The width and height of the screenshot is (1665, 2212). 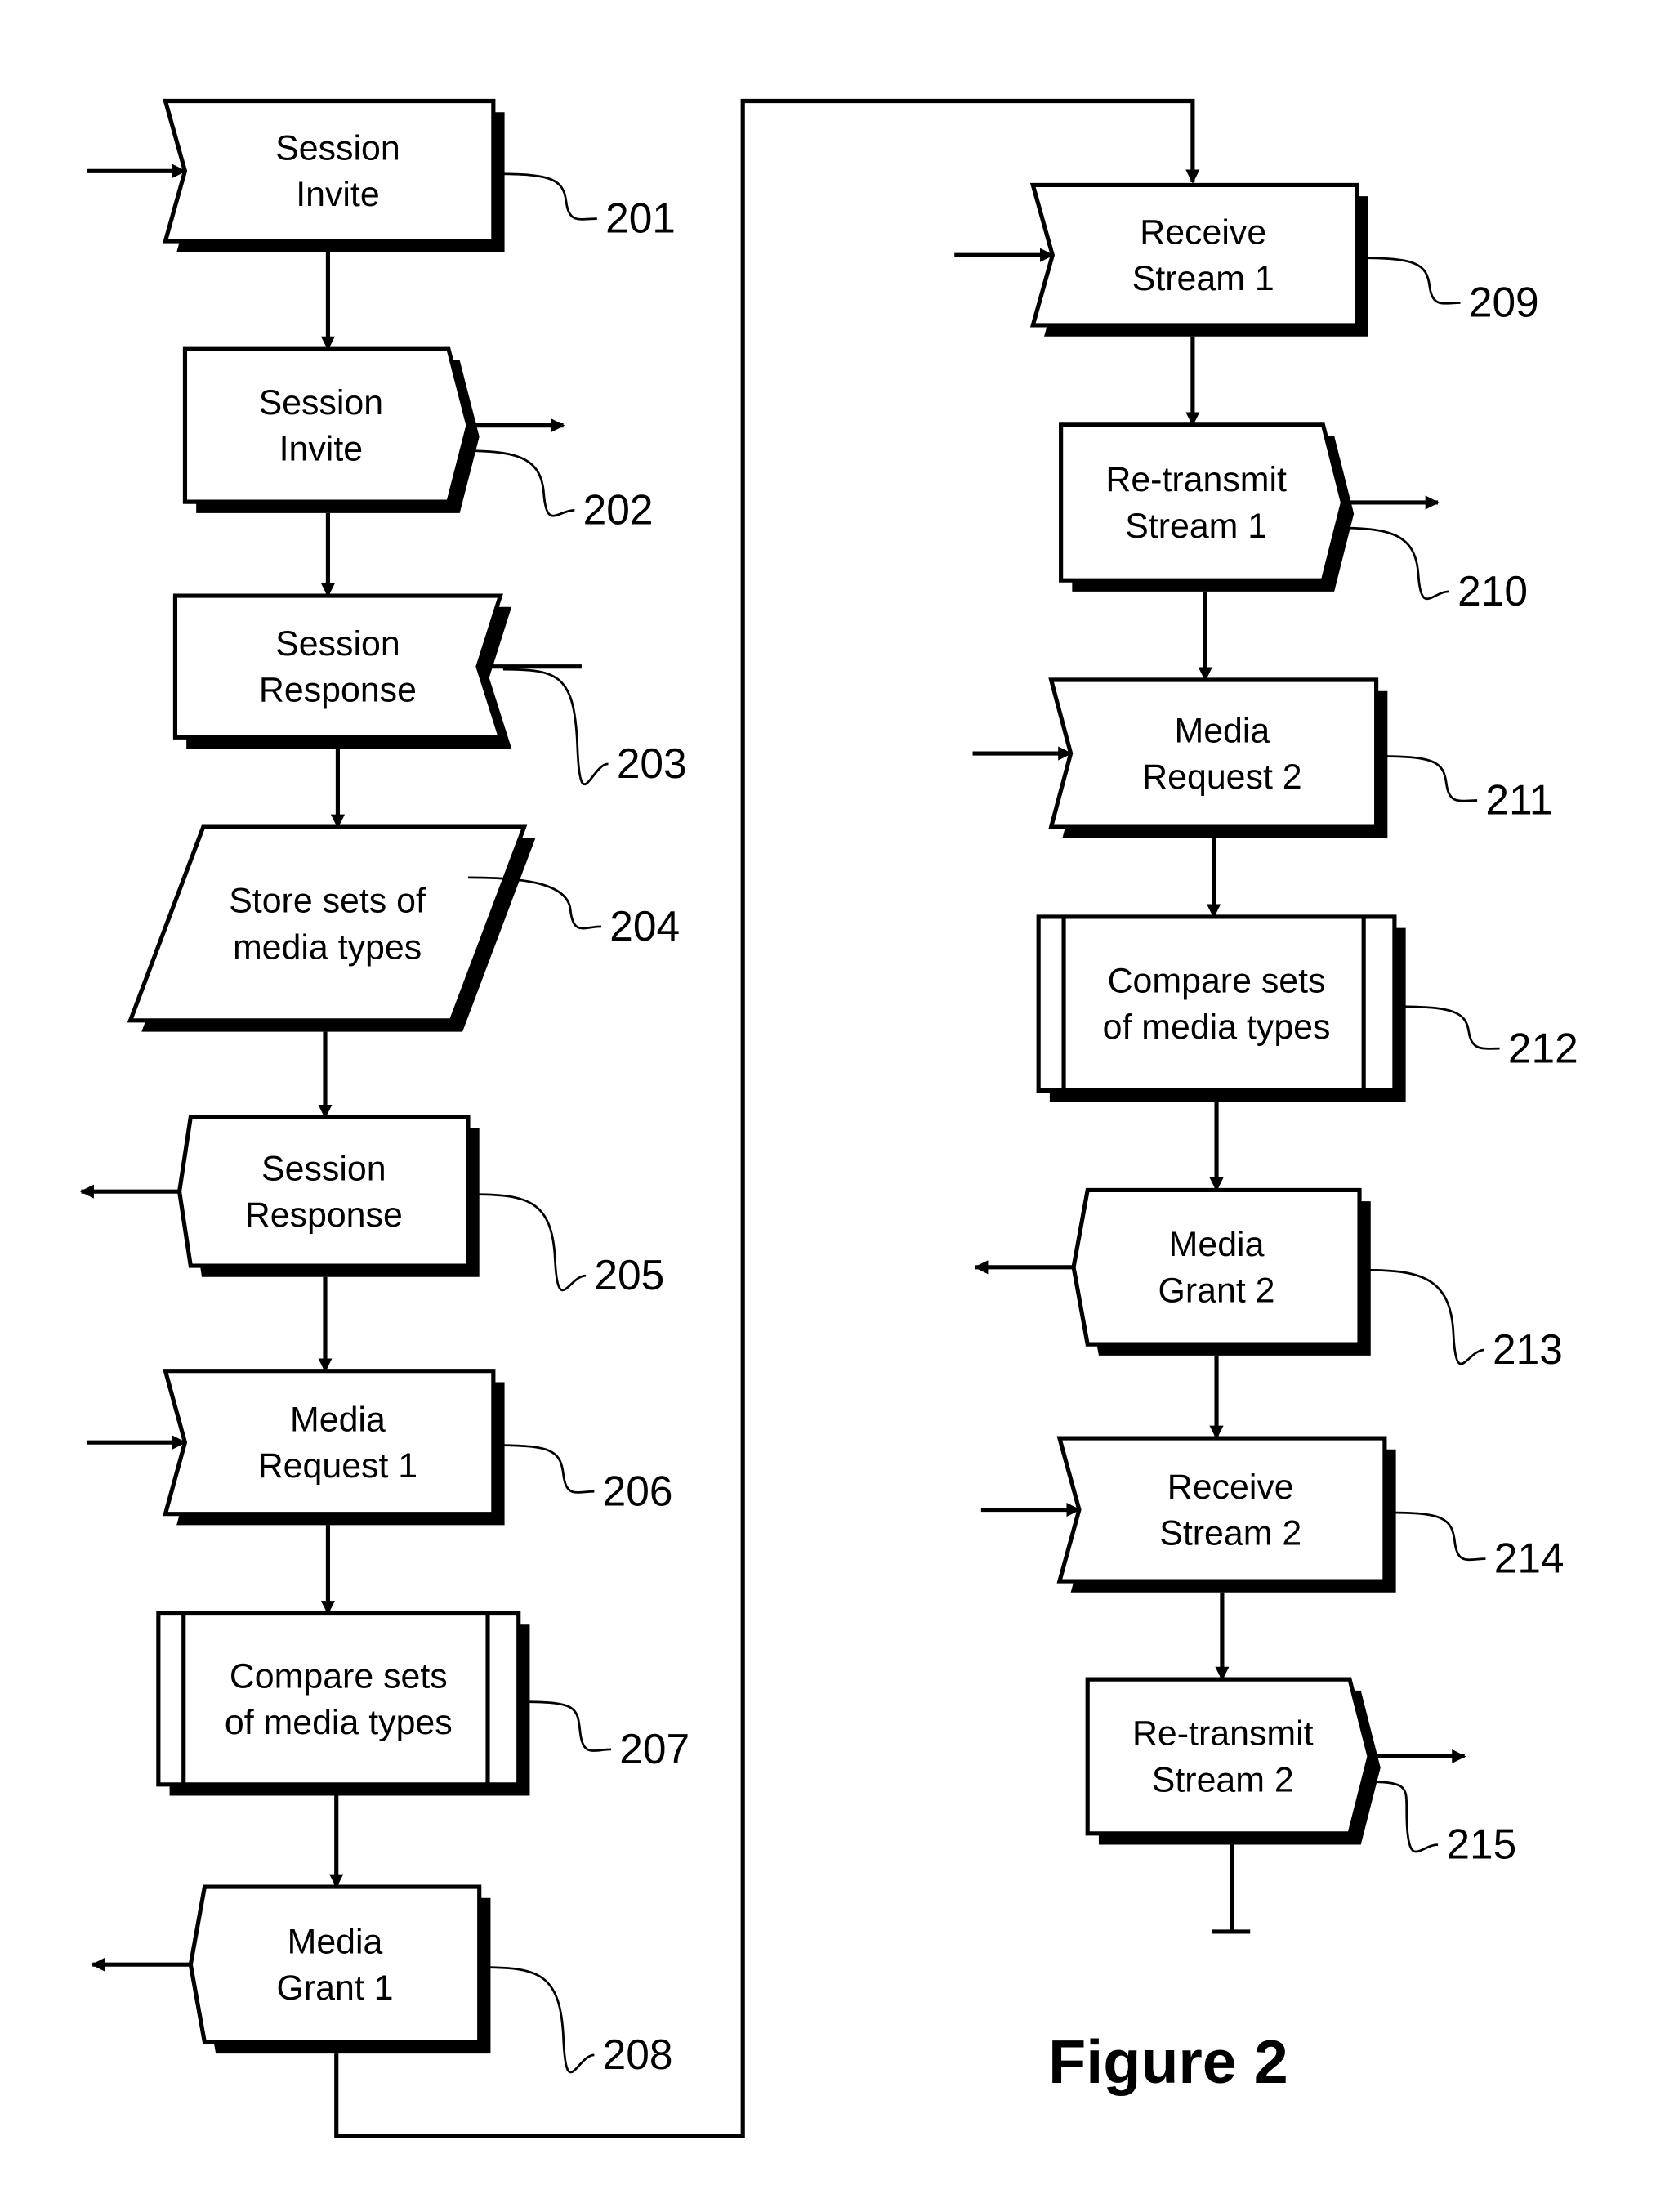 I want to click on step-209-ref-number: 209, so click(x=1504, y=302).